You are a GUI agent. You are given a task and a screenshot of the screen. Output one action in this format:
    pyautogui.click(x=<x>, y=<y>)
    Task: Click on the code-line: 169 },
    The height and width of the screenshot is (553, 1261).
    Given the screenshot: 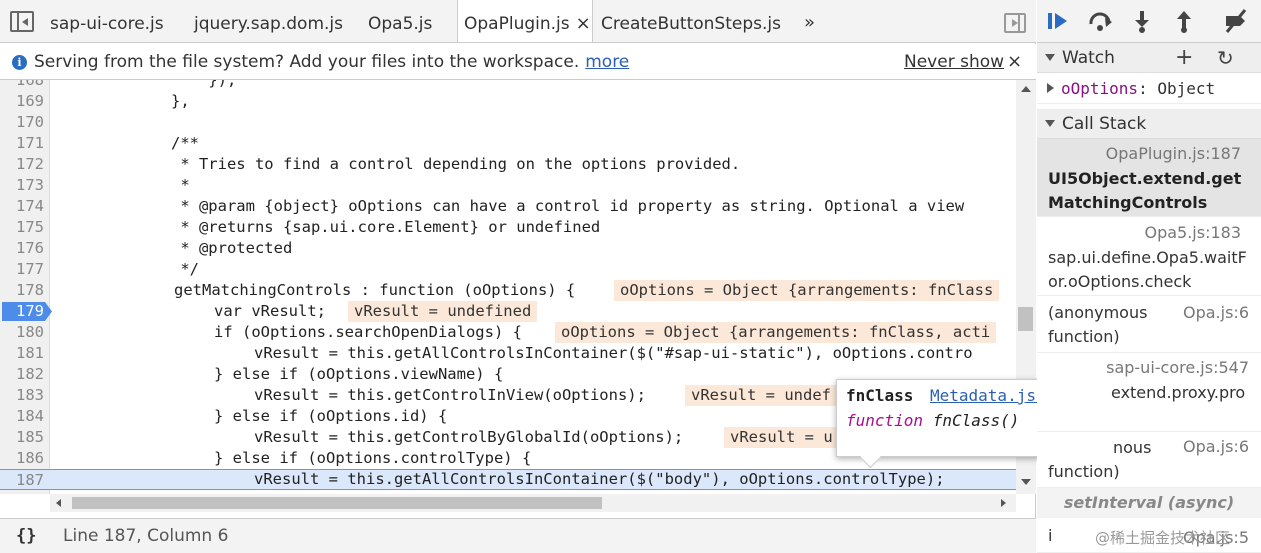 What is the action you would take?
    pyautogui.click(x=508, y=101)
    